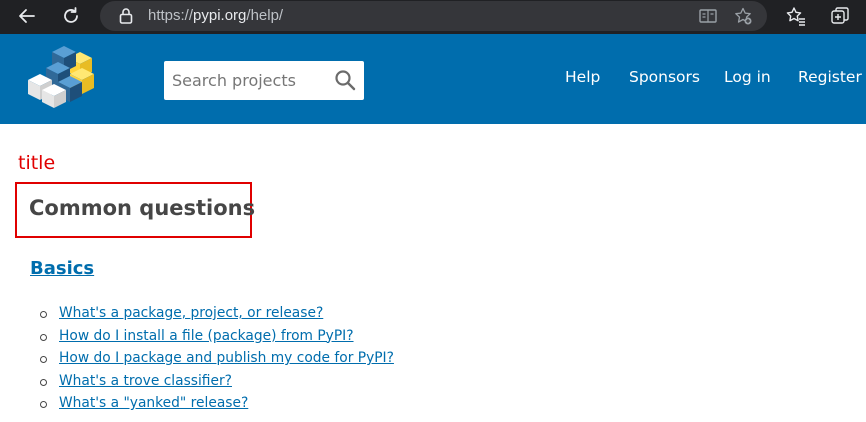 The image size is (866, 422). What do you see at coordinates (345, 80) in the screenshot?
I see `search-icon` at bounding box center [345, 80].